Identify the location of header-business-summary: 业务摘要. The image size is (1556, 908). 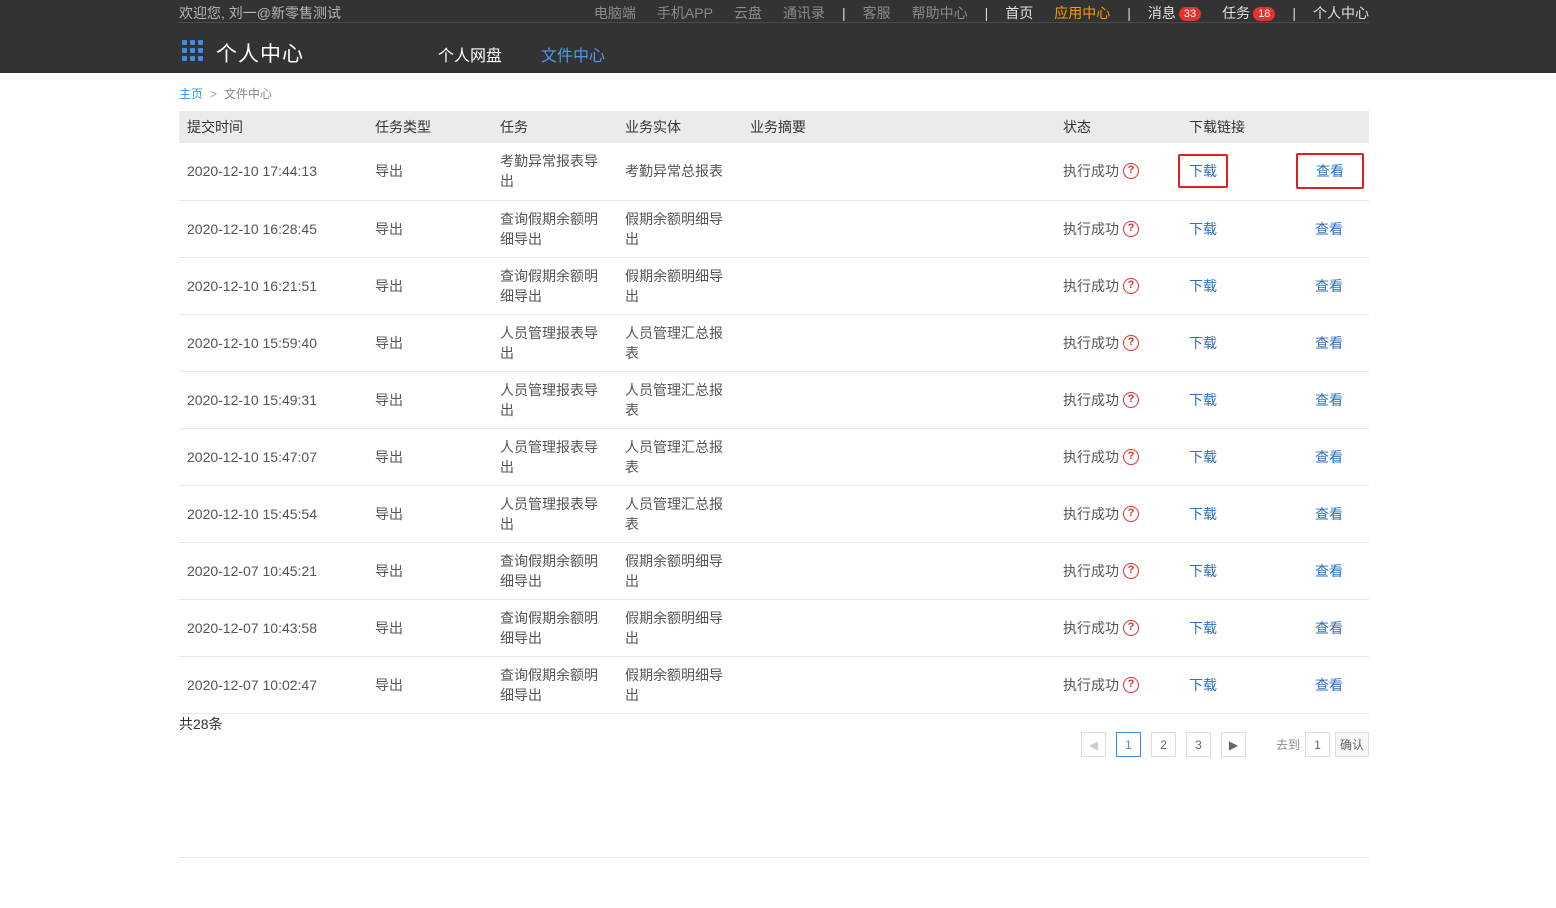
(898, 127).